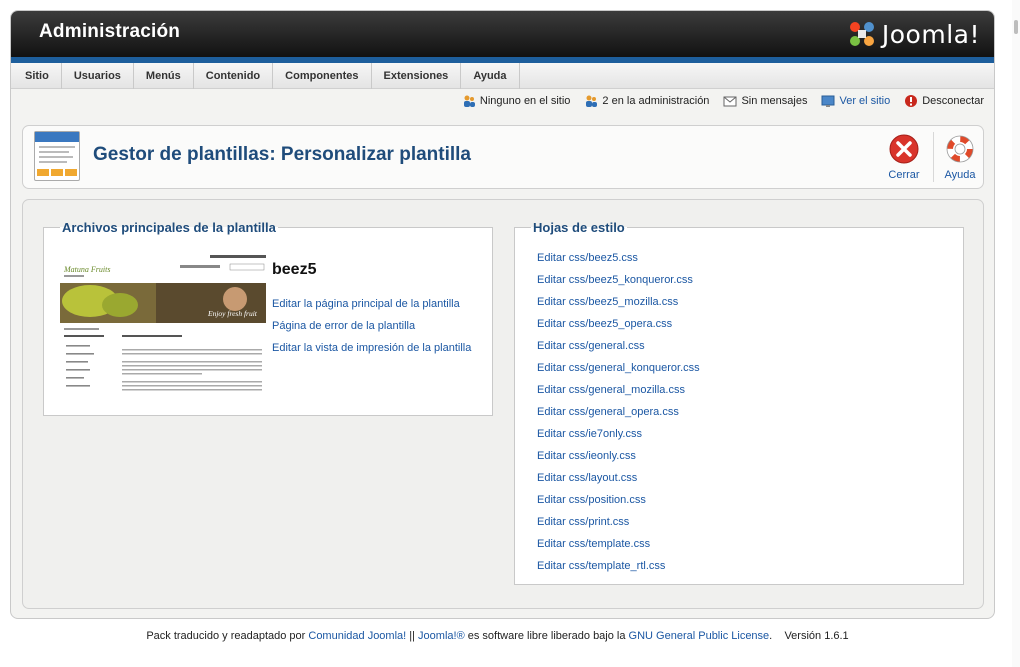 This screenshot has width=1020, height=667. What do you see at coordinates (933, 157) in the screenshot?
I see `toolbar-divider` at bounding box center [933, 157].